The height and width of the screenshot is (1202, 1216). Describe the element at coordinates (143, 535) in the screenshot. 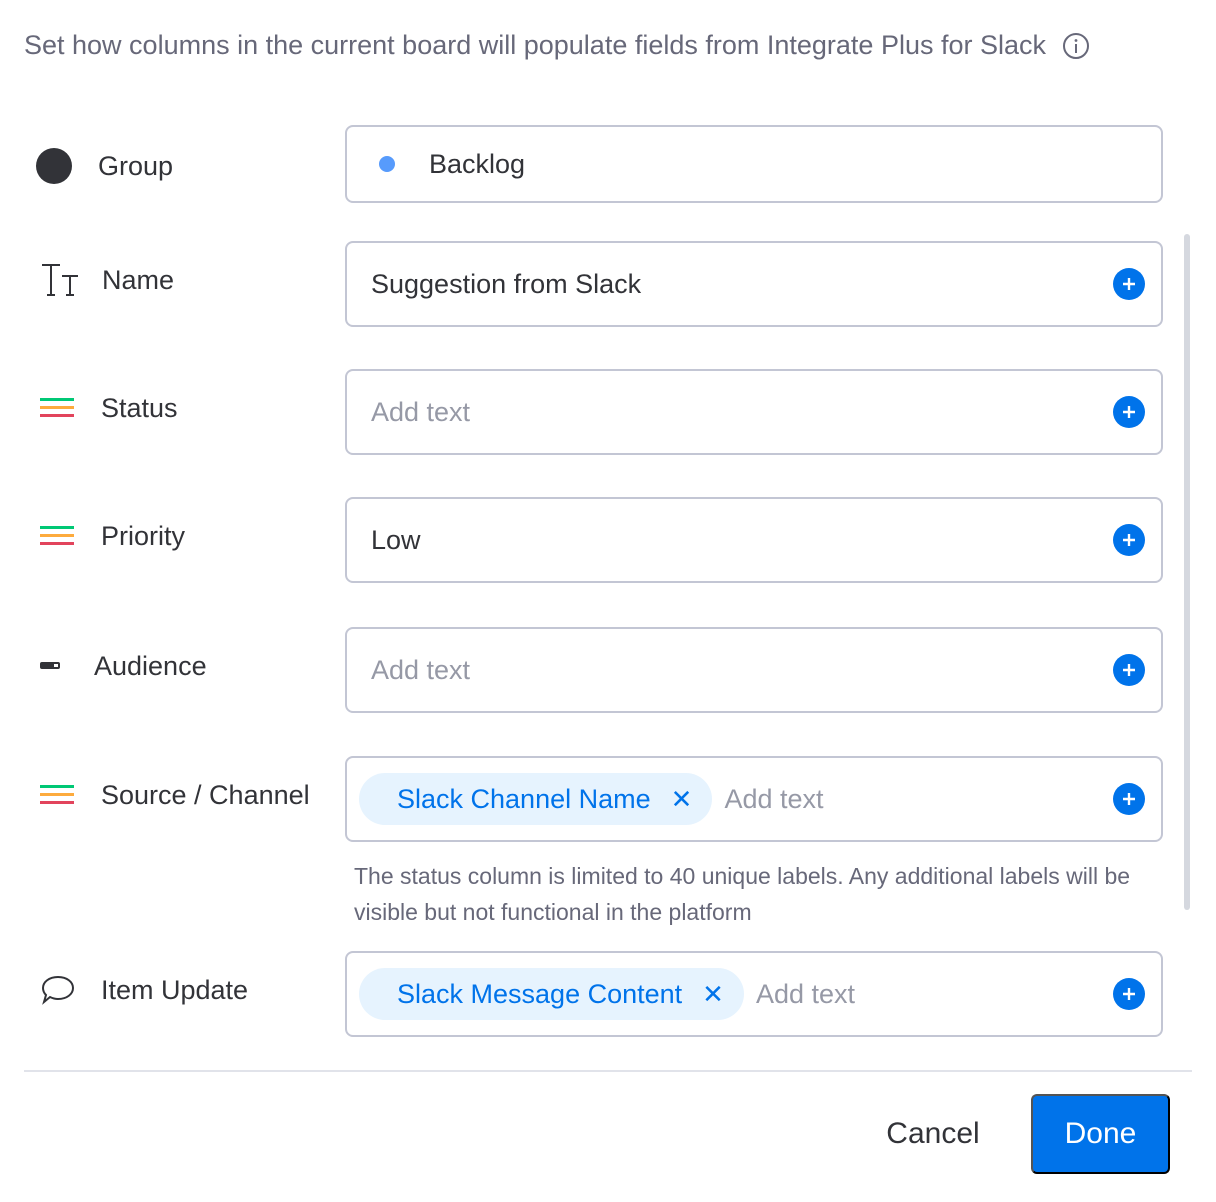

I see `label-priority: Priority` at that location.